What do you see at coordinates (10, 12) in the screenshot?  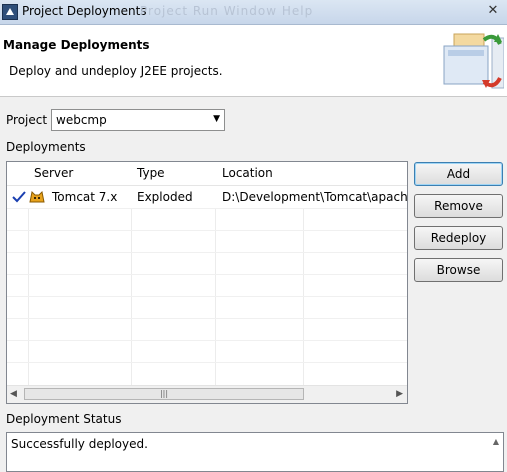 I see `app-icon` at bounding box center [10, 12].